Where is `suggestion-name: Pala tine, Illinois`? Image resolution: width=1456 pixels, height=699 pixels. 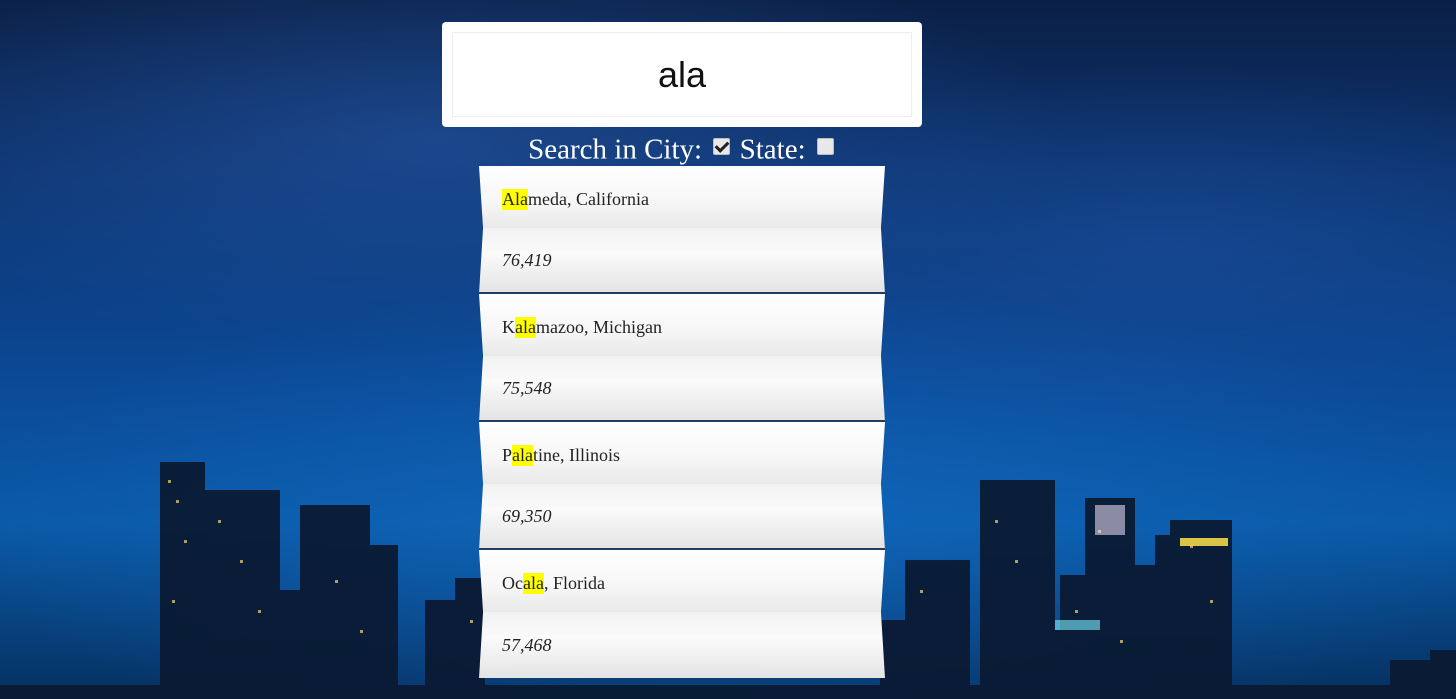 suggestion-name: Pala tine, Illinois is located at coordinates (682, 453).